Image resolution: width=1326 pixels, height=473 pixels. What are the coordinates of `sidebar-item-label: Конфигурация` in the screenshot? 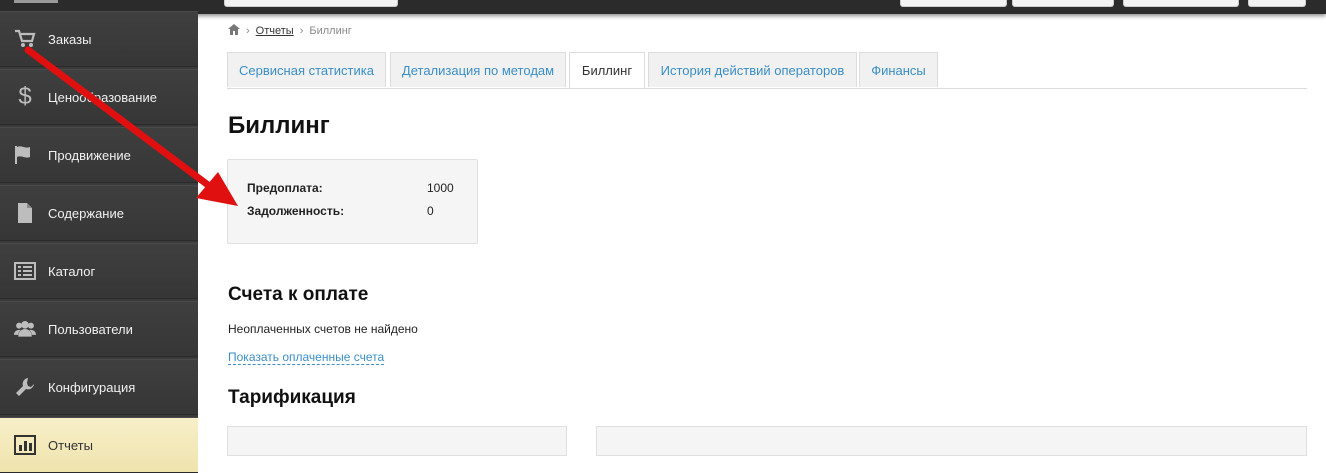 It's located at (92, 387).